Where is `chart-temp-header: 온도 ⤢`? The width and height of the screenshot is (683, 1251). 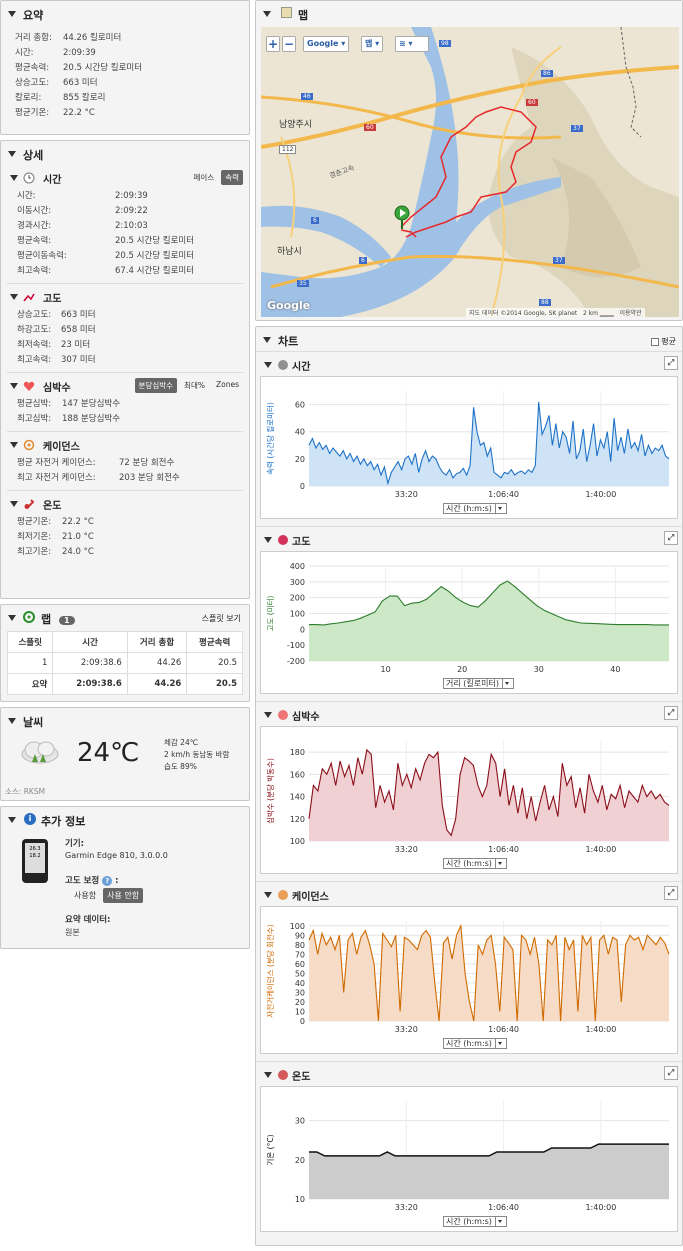 chart-temp-header: 온도 ⤢ is located at coordinates (469, 1074).